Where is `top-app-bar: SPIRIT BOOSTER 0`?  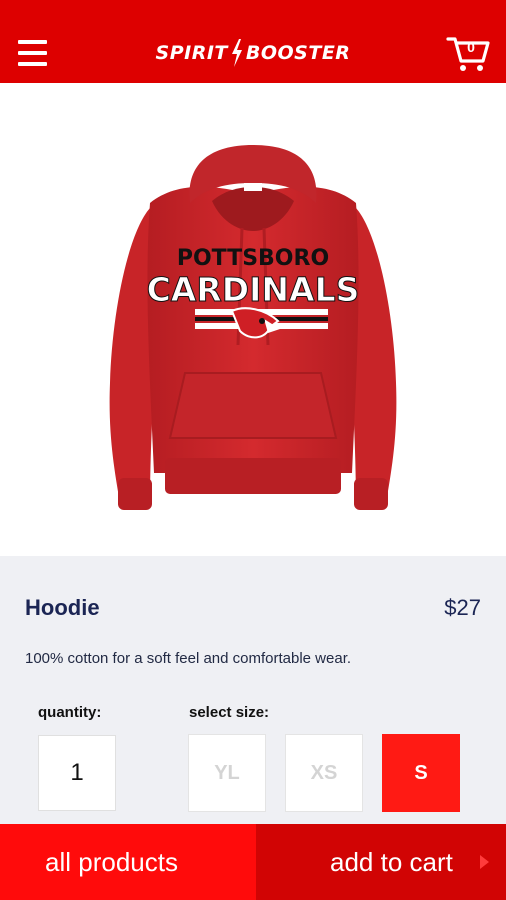
top-app-bar: SPIRIT BOOSTER 0 is located at coordinates (253, 41).